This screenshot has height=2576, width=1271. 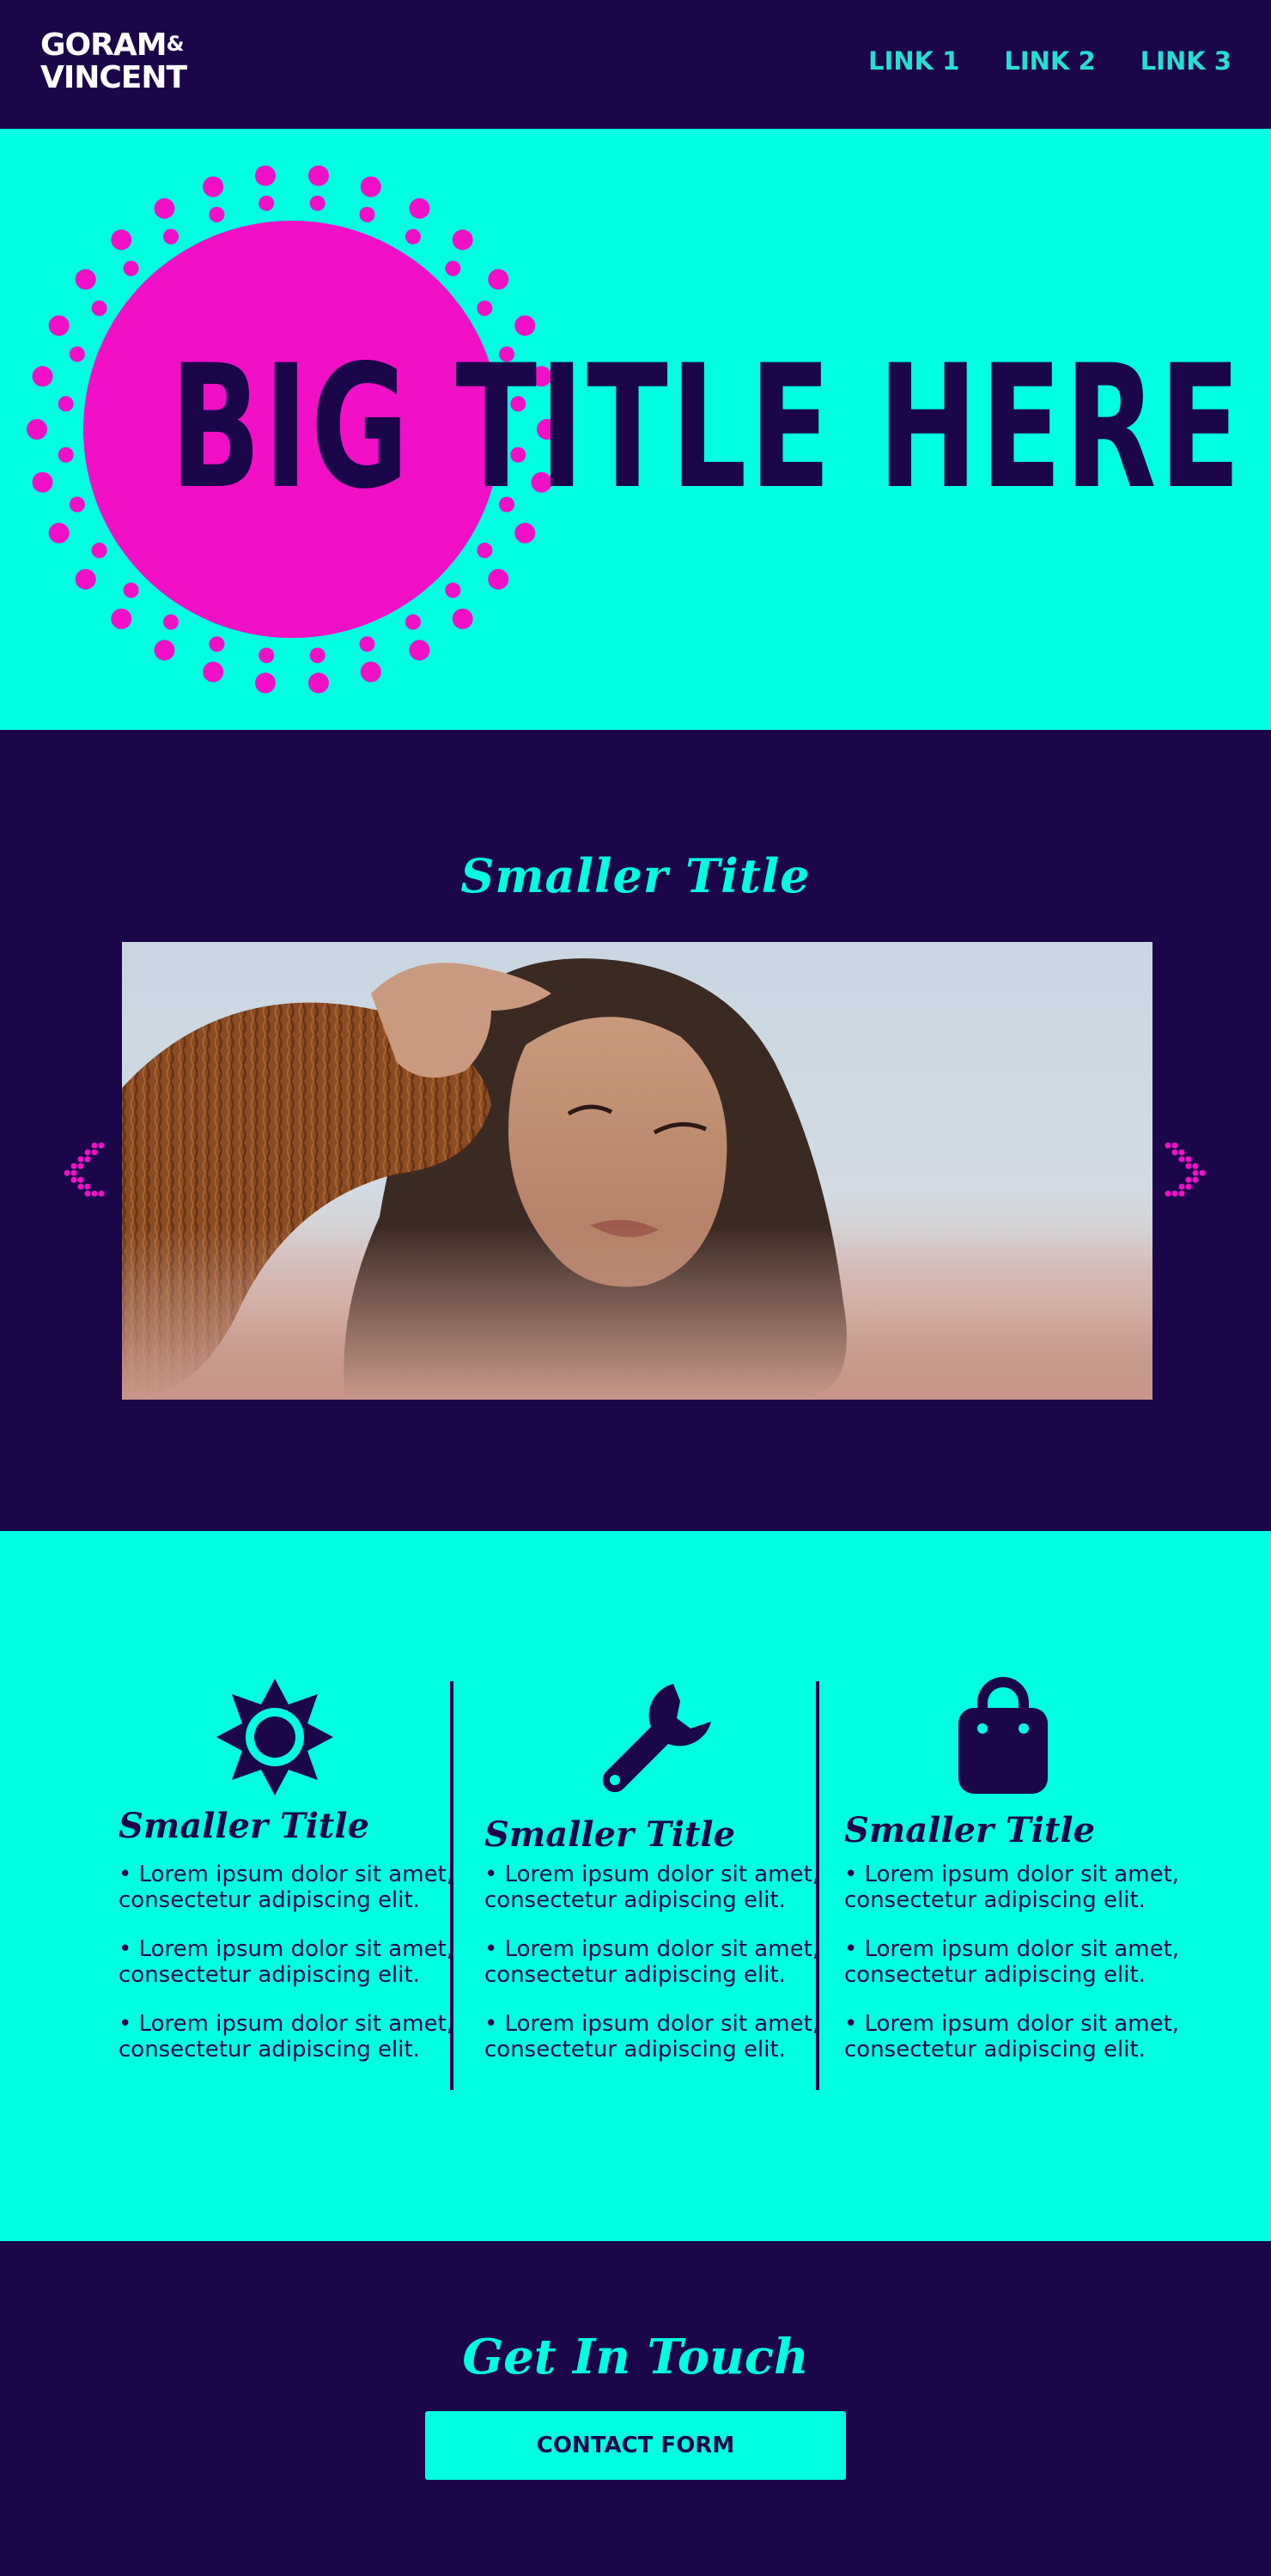 I want to click on nav-link-2: LINK 2, so click(x=1050, y=61).